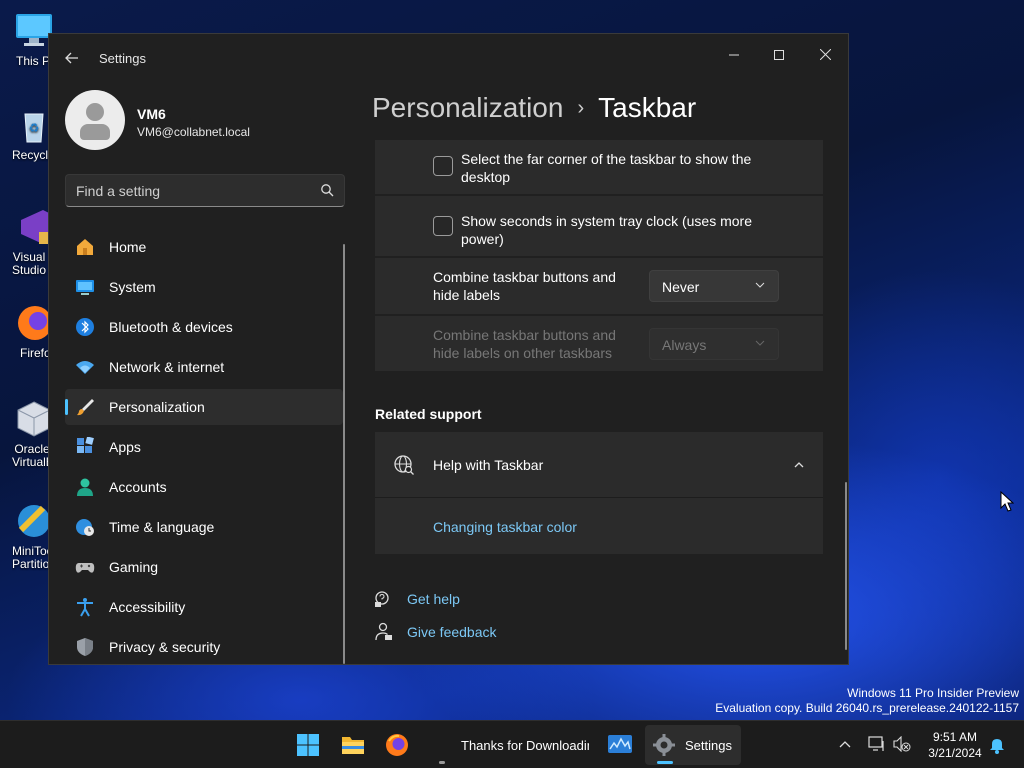  What do you see at coordinates (599, 465) in the screenshot?
I see `help-expander-header: Help with Taskbar` at bounding box center [599, 465].